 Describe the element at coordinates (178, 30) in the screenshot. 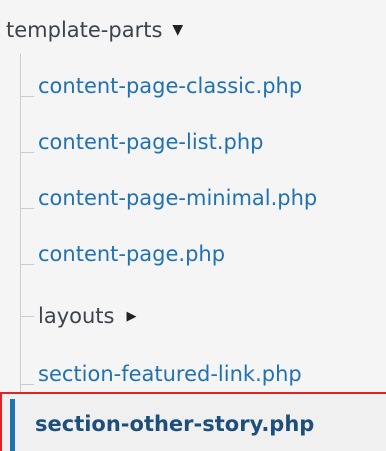

I see `caret-down-icon: ▼` at that location.